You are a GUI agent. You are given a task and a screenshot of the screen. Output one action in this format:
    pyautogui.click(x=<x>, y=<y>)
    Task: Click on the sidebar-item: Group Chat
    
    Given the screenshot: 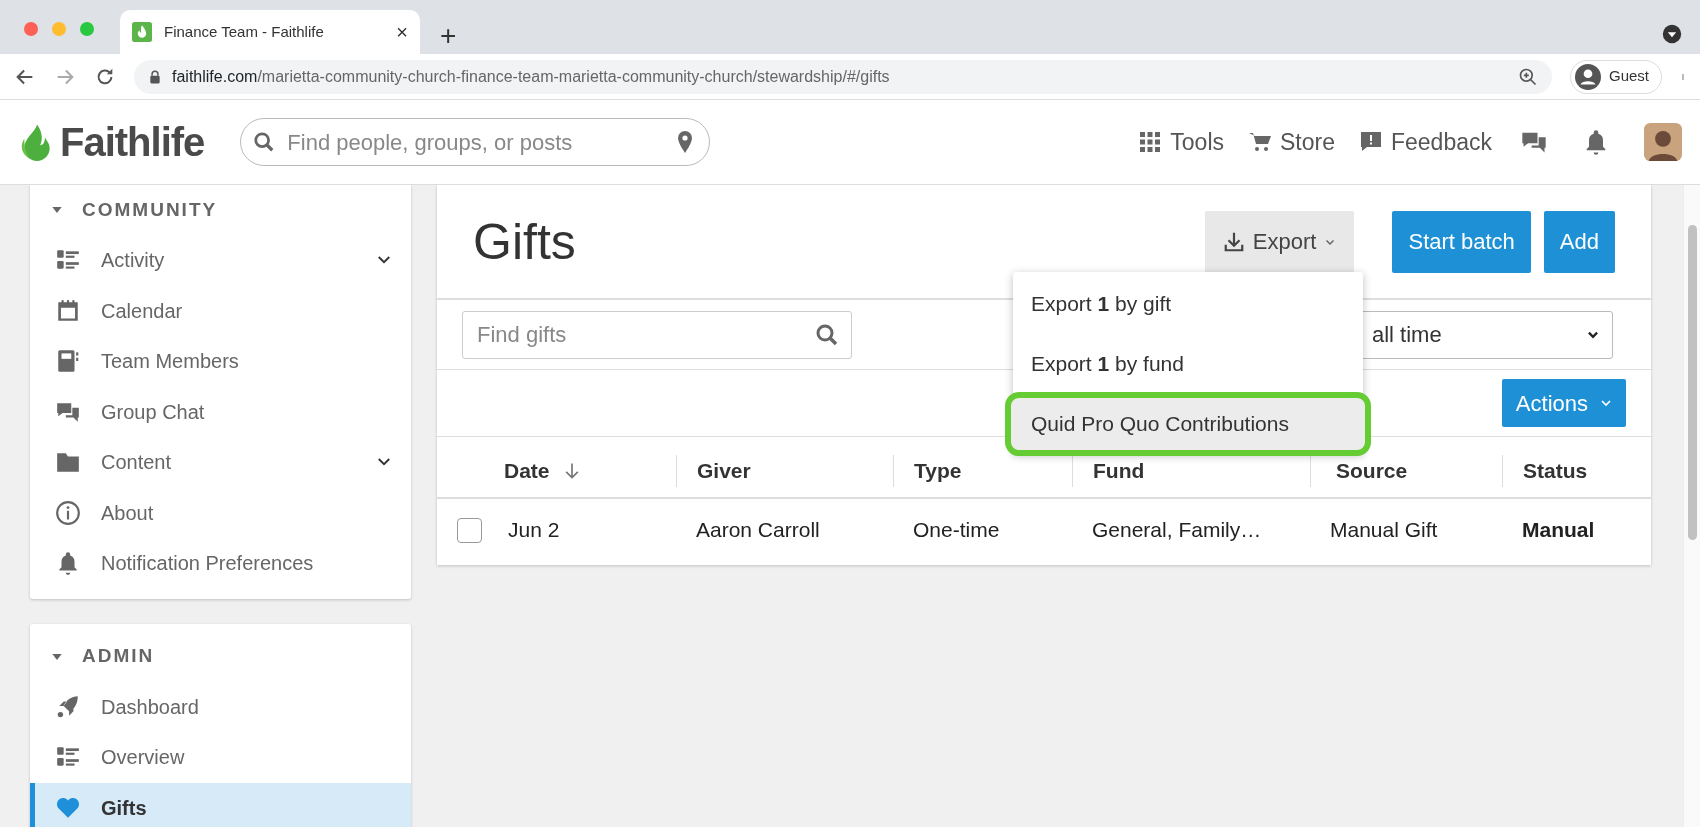 What is the action you would take?
    pyautogui.click(x=220, y=411)
    